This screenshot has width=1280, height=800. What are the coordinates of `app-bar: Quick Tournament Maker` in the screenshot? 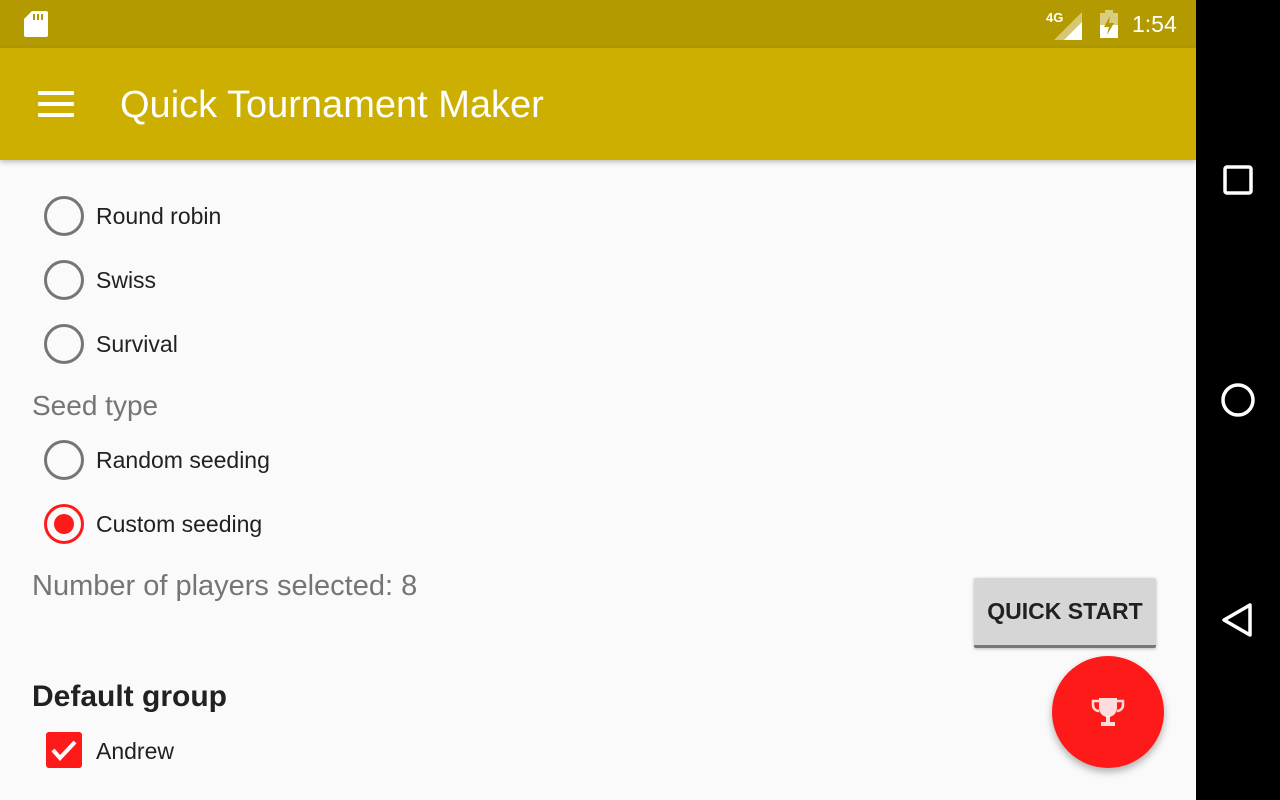 It's located at (598, 104).